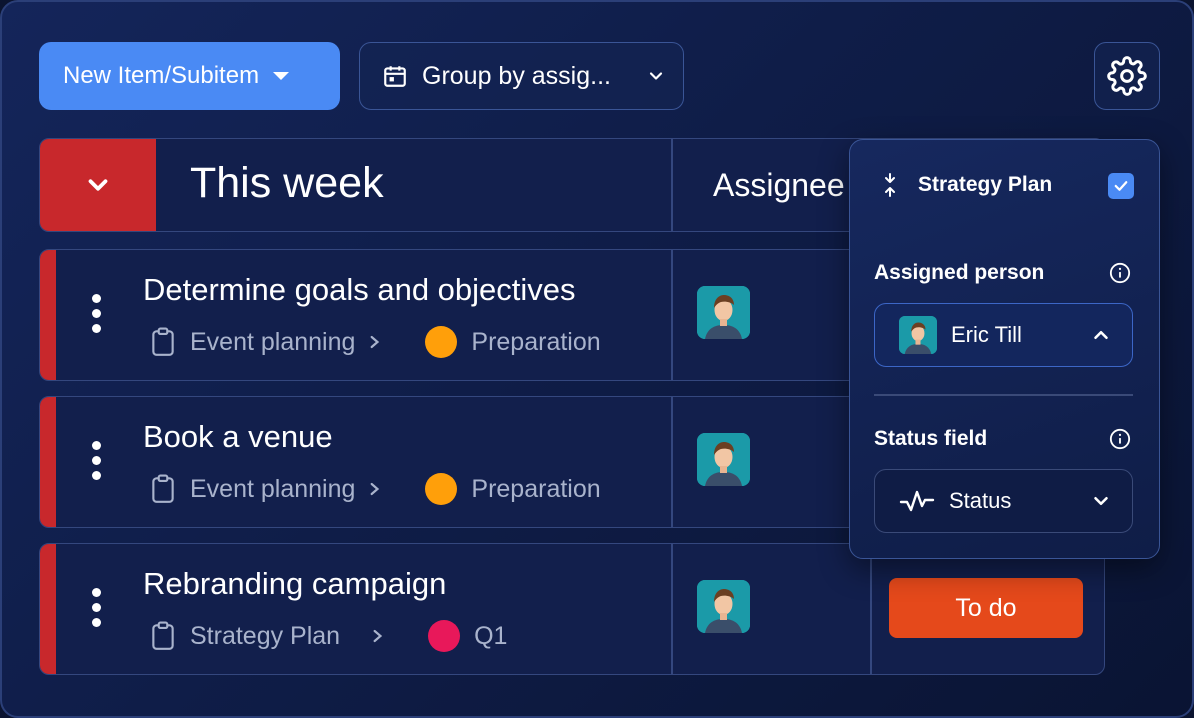 The width and height of the screenshot is (1194, 718). Describe the element at coordinates (931, 438) in the screenshot. I see `status-field-label: Status field` at that location.